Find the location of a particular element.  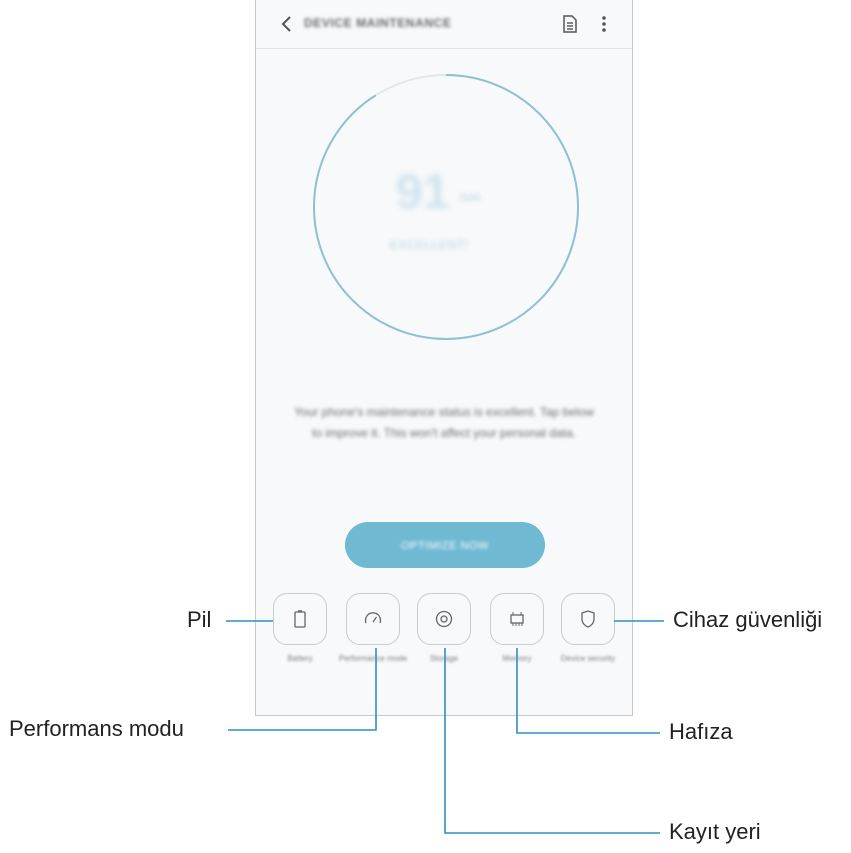

report-icon is located at coordinates (570, 24).